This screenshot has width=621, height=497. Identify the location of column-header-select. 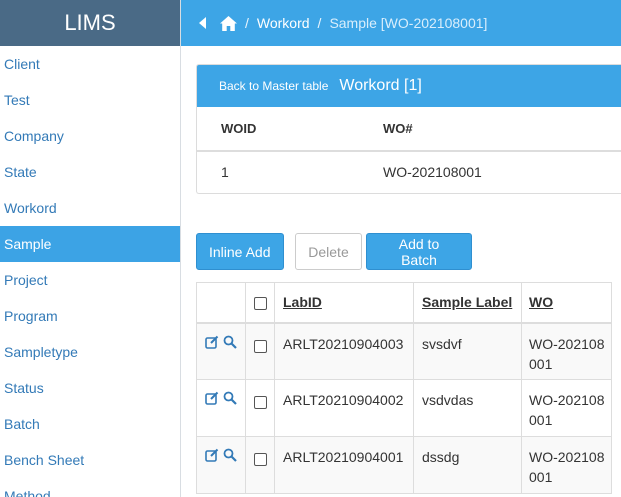
(260, 303).